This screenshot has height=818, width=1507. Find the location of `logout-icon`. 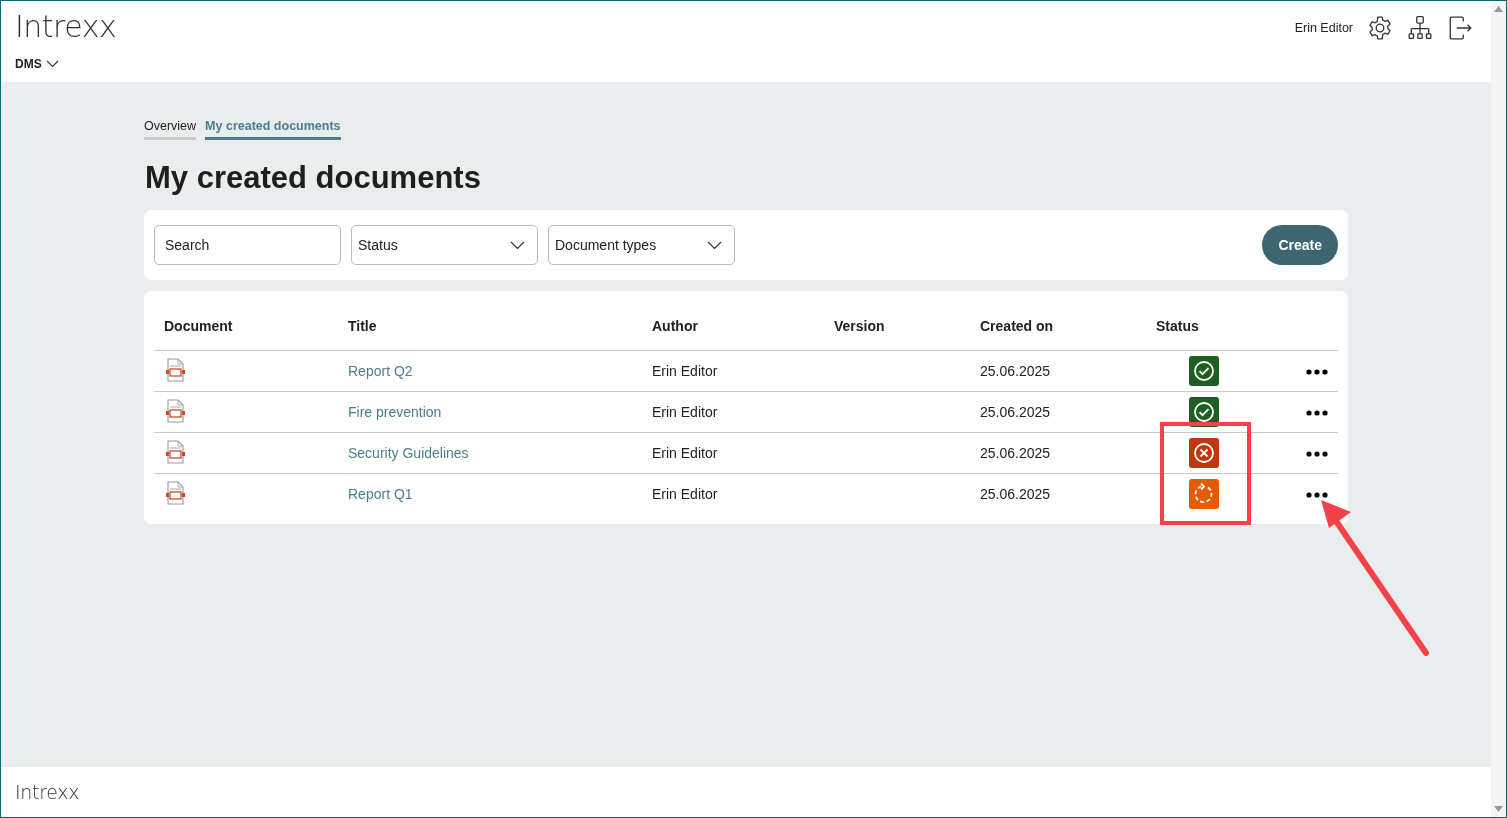

logout-icon is located at coordinates (1460, 28).